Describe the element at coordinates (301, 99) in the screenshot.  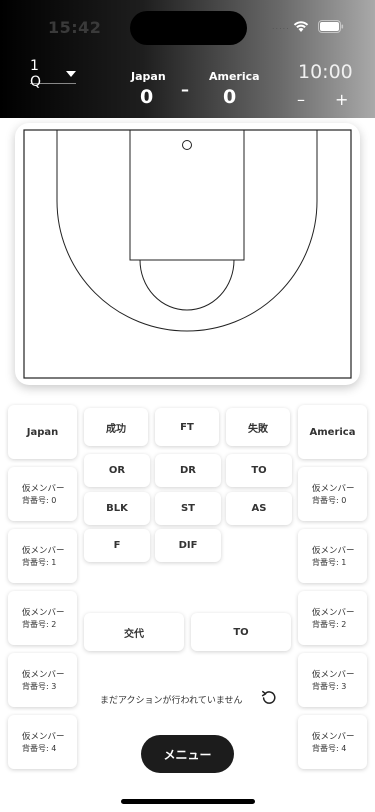
I see `clock-minus-button: –` at that location.